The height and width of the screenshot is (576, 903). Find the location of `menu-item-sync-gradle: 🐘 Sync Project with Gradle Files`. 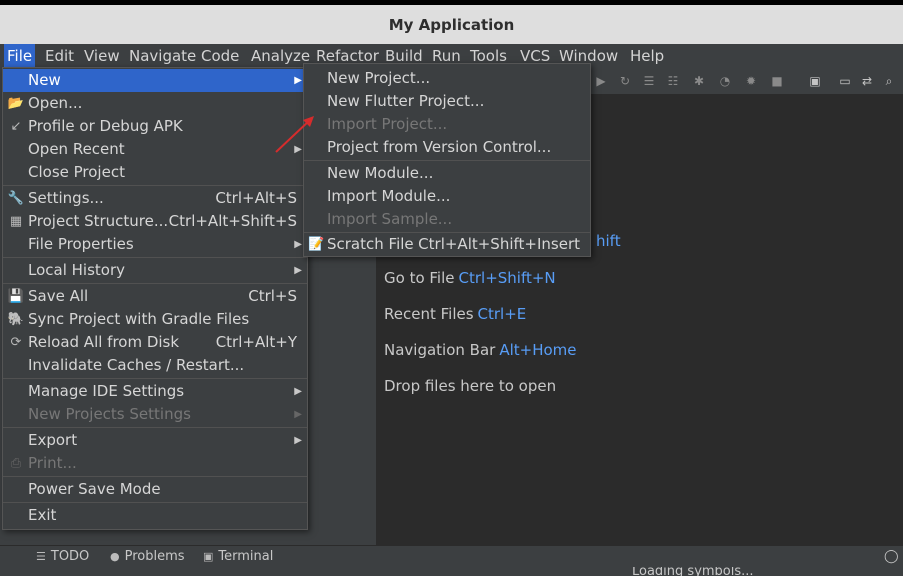

menu-item-sync-gradle: 🐘 Sync Project with Gradle Files is located at coordinates (155, 319).